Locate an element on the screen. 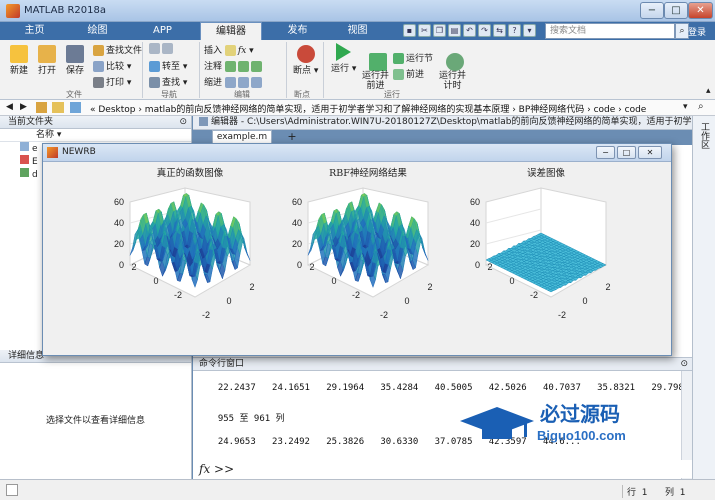 Image resolution: width=715 pixels, height=500 pixels. nav-arrows is located at coordinates (162, 48).